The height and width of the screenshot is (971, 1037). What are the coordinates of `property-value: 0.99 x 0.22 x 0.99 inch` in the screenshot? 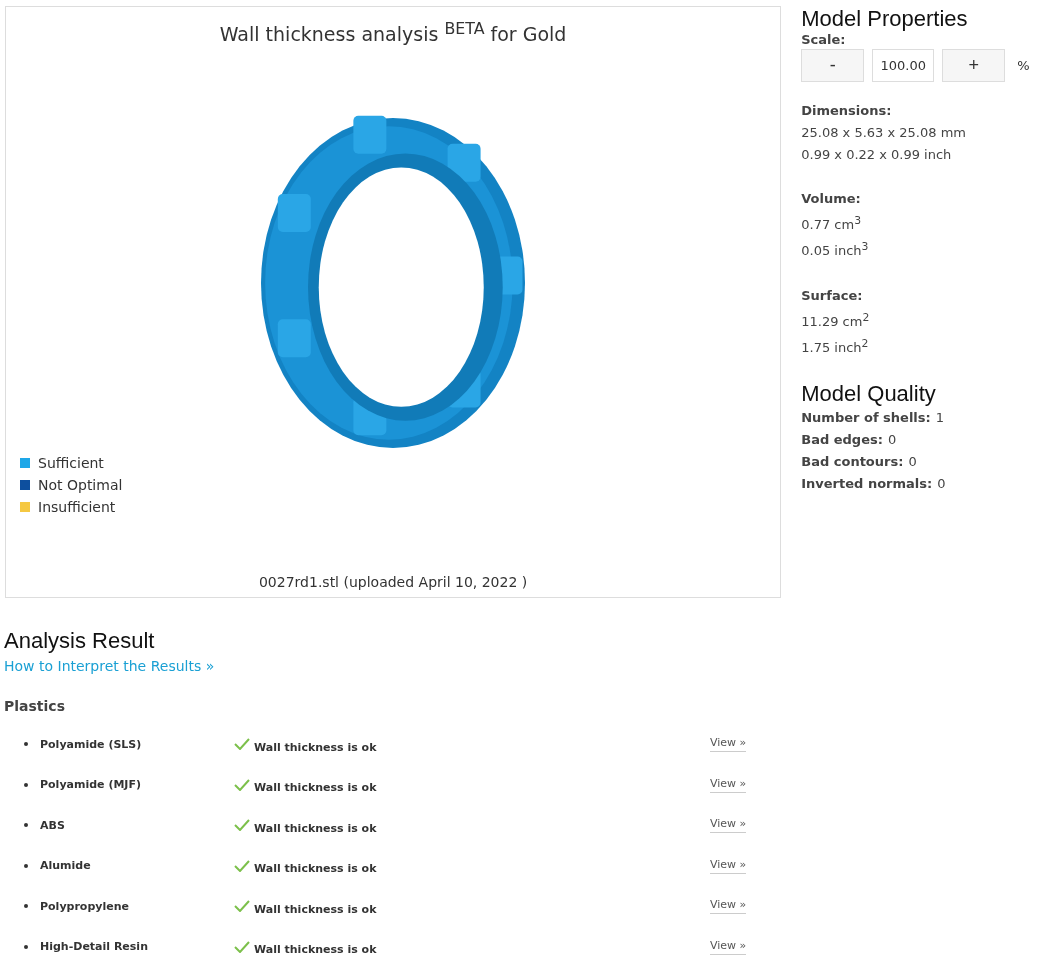 It's located at (877, 155).